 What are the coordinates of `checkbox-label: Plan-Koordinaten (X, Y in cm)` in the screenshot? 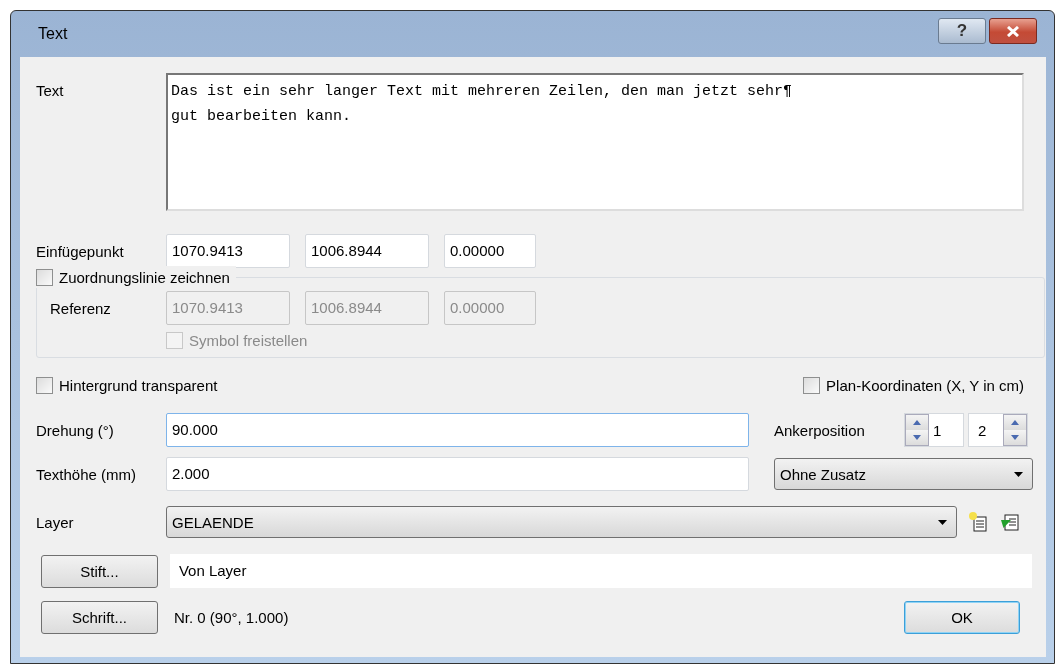 It's located at (925, 385).